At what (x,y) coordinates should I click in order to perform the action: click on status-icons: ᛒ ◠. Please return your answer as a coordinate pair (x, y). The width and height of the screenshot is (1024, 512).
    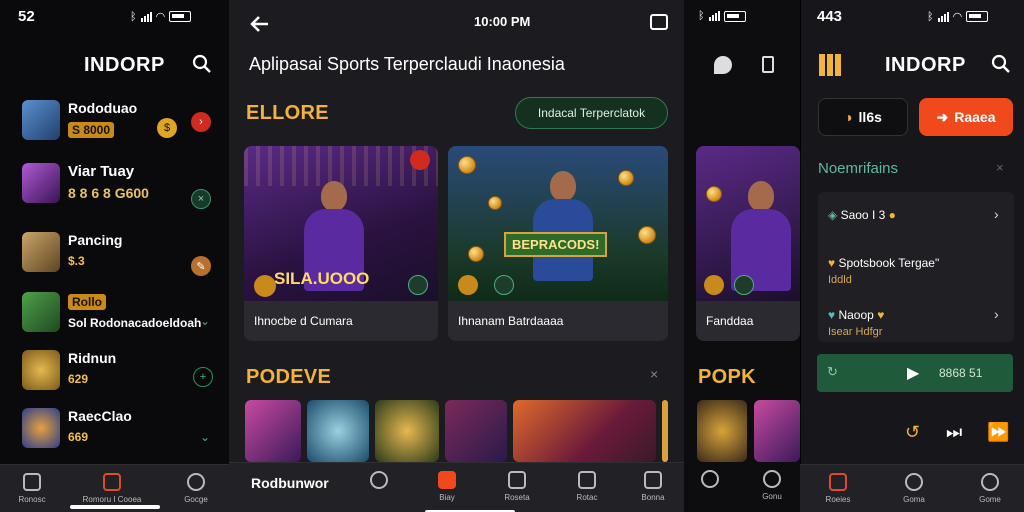
    Looking at the image, I should click on (161, 16).